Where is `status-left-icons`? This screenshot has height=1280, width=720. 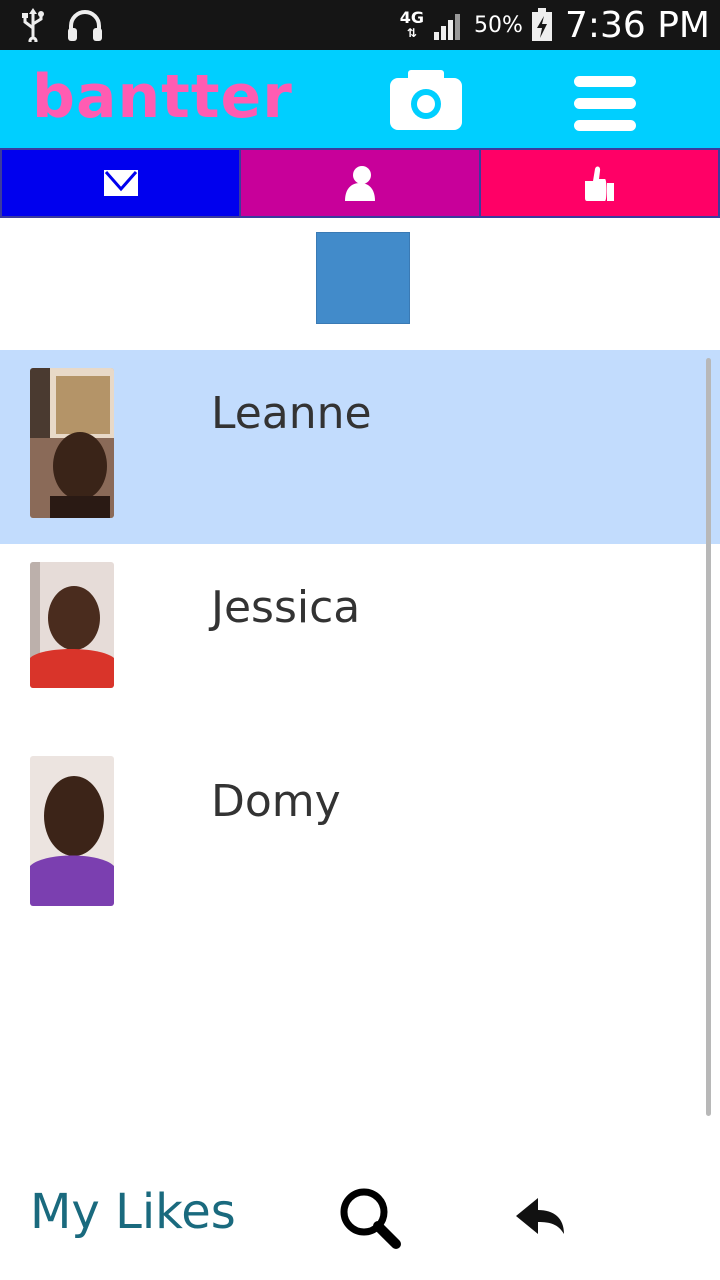 status-left-icons is located at coordinates (61, 25).